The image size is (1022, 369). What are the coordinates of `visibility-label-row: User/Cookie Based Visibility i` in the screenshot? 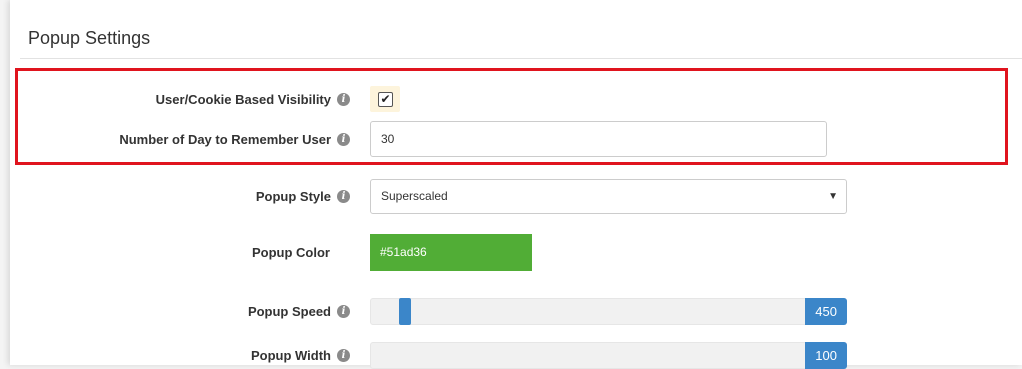 It's located at (175, 99).